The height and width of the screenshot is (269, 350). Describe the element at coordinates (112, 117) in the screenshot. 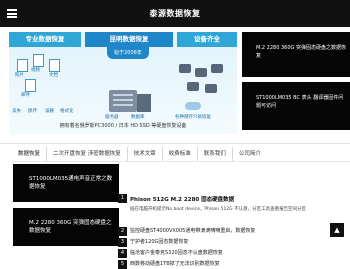

I see `label-server: 服务器` at that location.